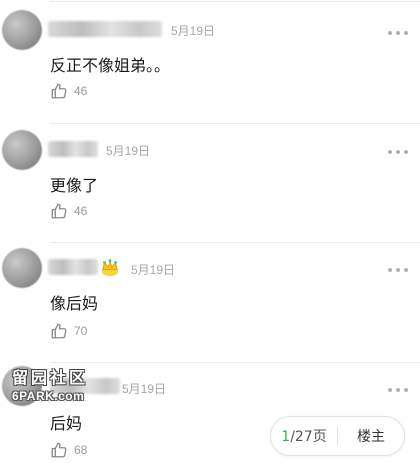  I want to click on current-page: 1, so click(286, 437).